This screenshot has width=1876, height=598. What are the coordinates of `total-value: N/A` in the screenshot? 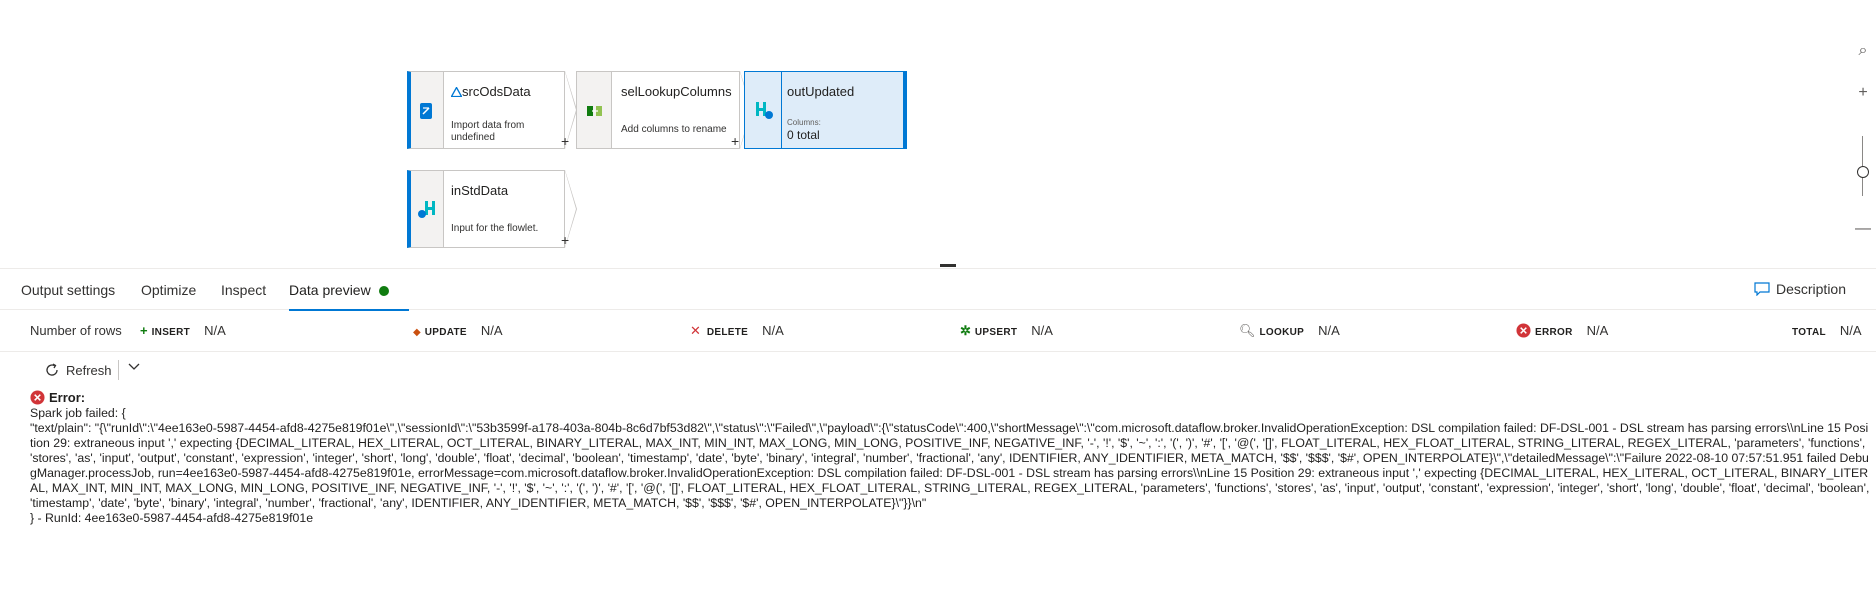 It's located at (1850, 330).